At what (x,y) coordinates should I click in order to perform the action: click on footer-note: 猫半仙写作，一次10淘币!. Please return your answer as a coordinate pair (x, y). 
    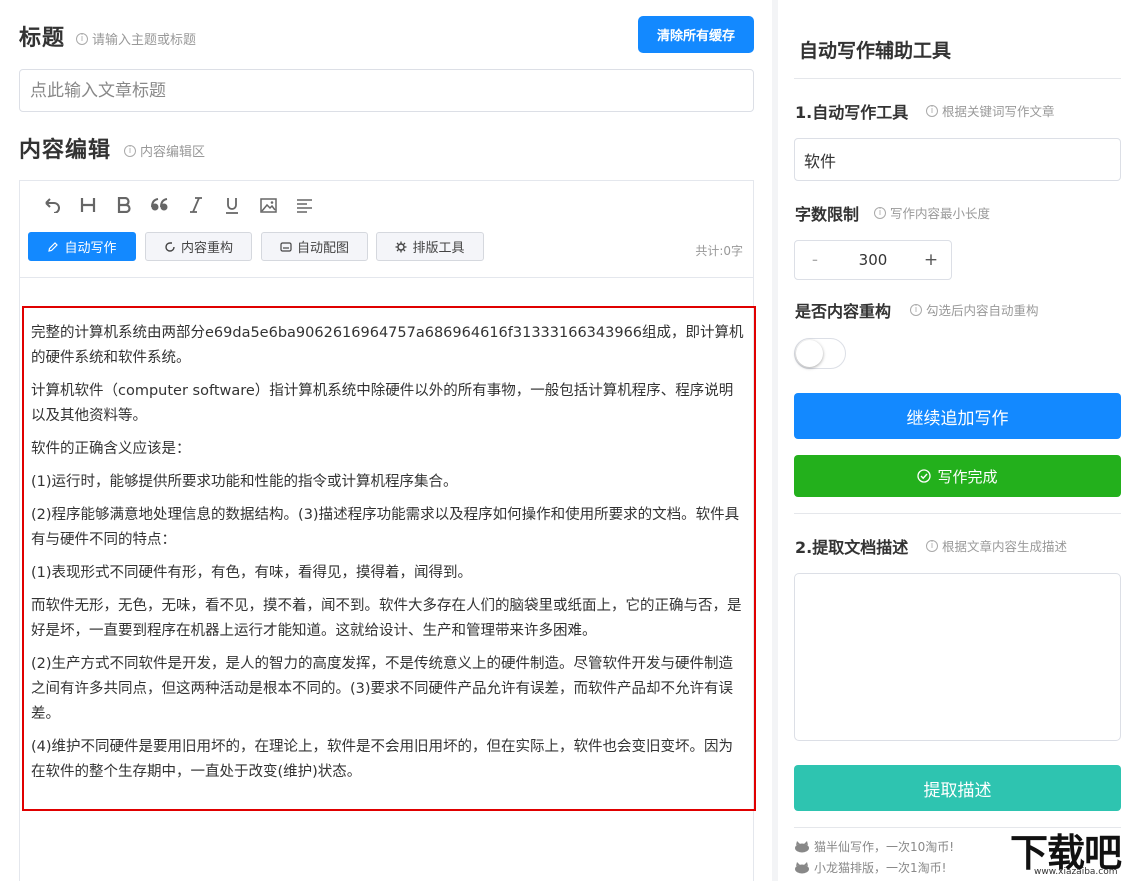
    Looking at the image, I should click on (874, 846).